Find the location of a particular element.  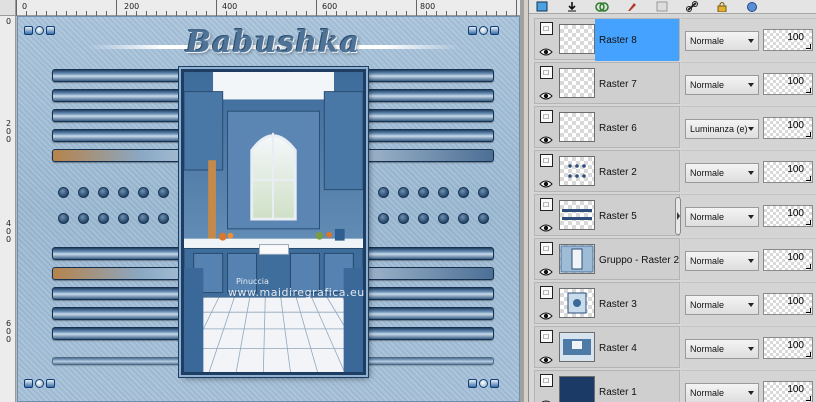

layer-row: □ Raster 6 Luminanza (e) 100 is located at coordinates (672, 126).